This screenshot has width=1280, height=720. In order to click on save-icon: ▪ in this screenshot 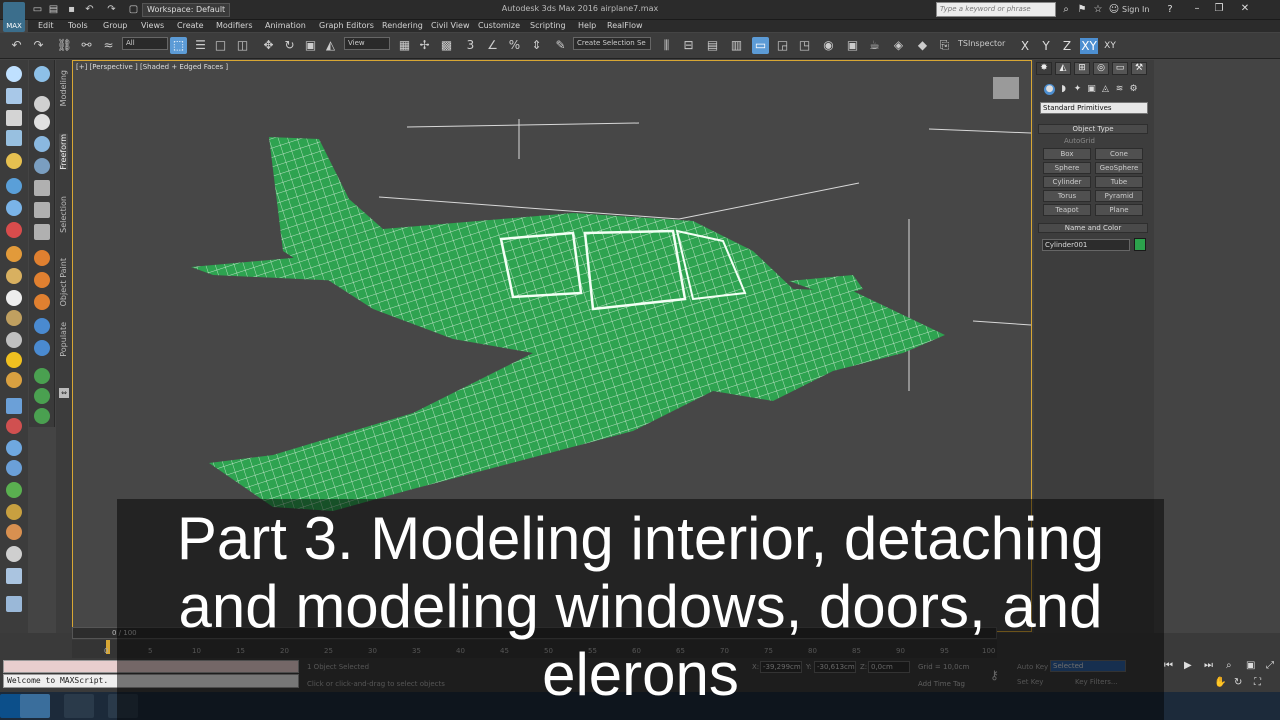, I will do `click(71, 9)`.